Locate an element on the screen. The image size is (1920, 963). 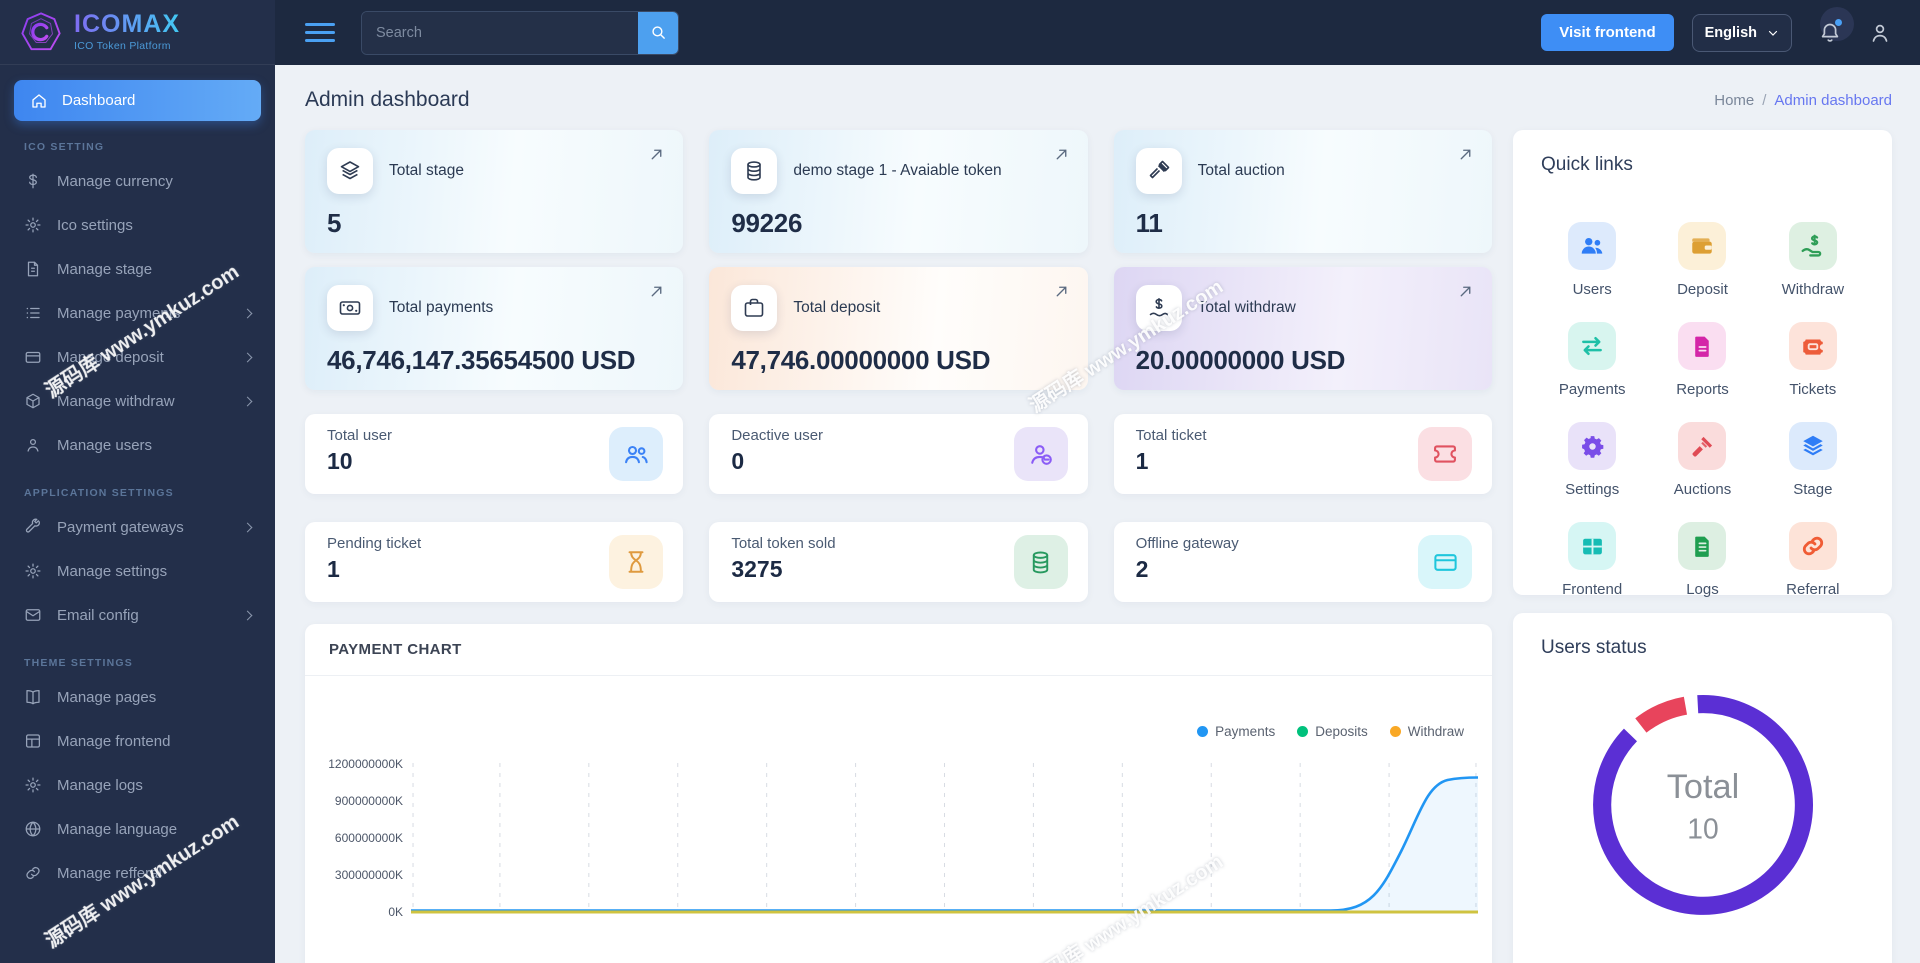
language-select: English is located at coordinates (1741, 32).